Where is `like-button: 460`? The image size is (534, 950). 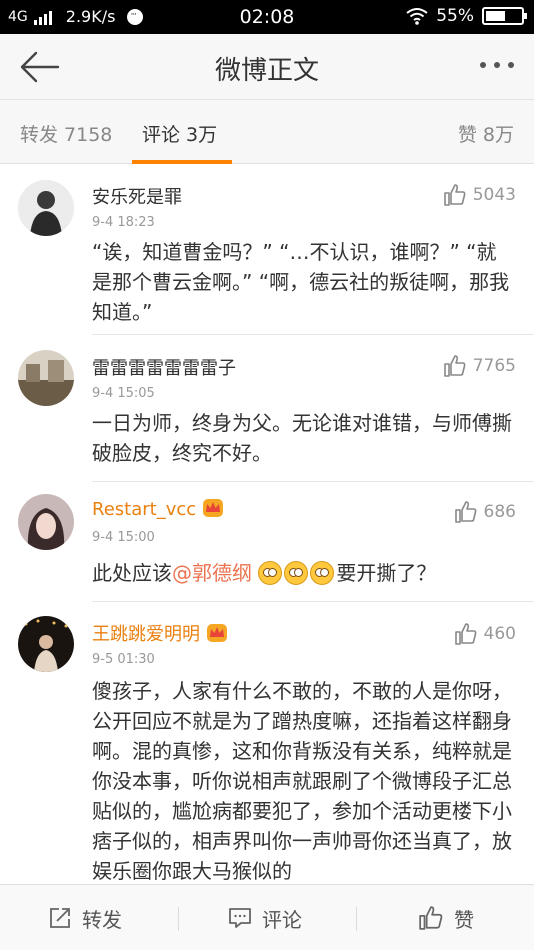
like-button: 460 is located at coordinates (485, 634).